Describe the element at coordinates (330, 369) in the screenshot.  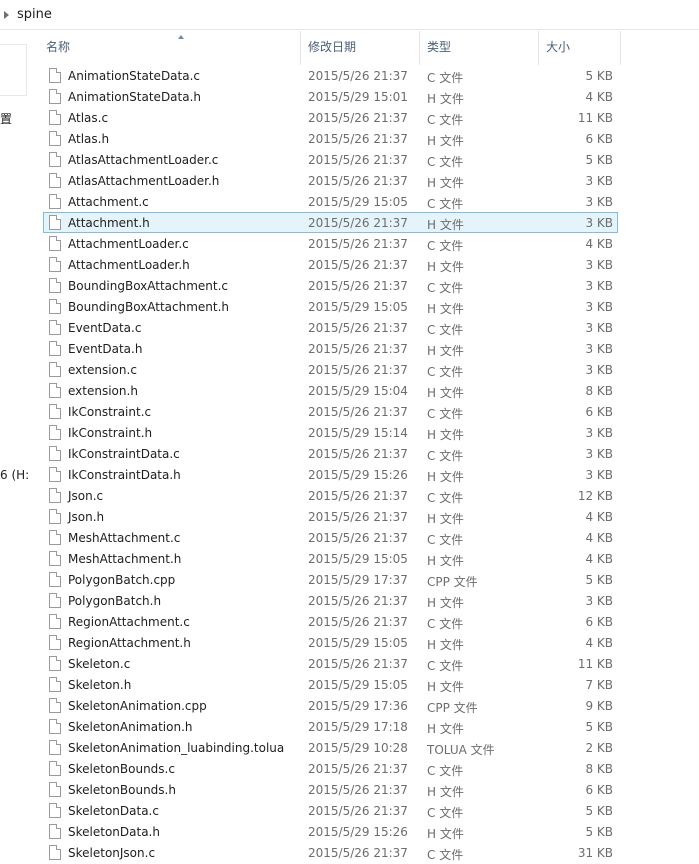
I see `file-row: extension.c 2015/5/26 21:37 C 文件 3 KB` at that location.